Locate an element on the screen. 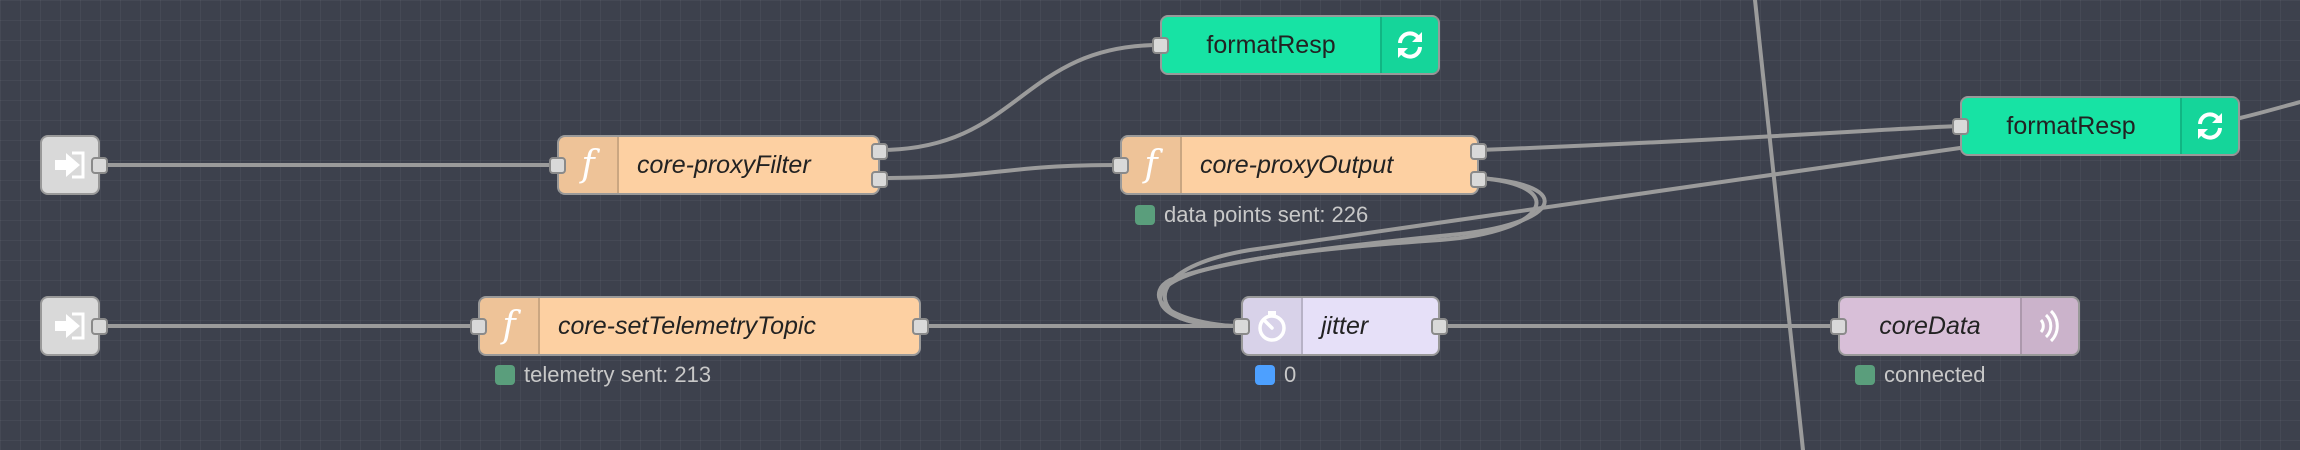  function-node-set-telemetry-topic: f core-setTelemetryTopic is located at coordinates (699, 326).